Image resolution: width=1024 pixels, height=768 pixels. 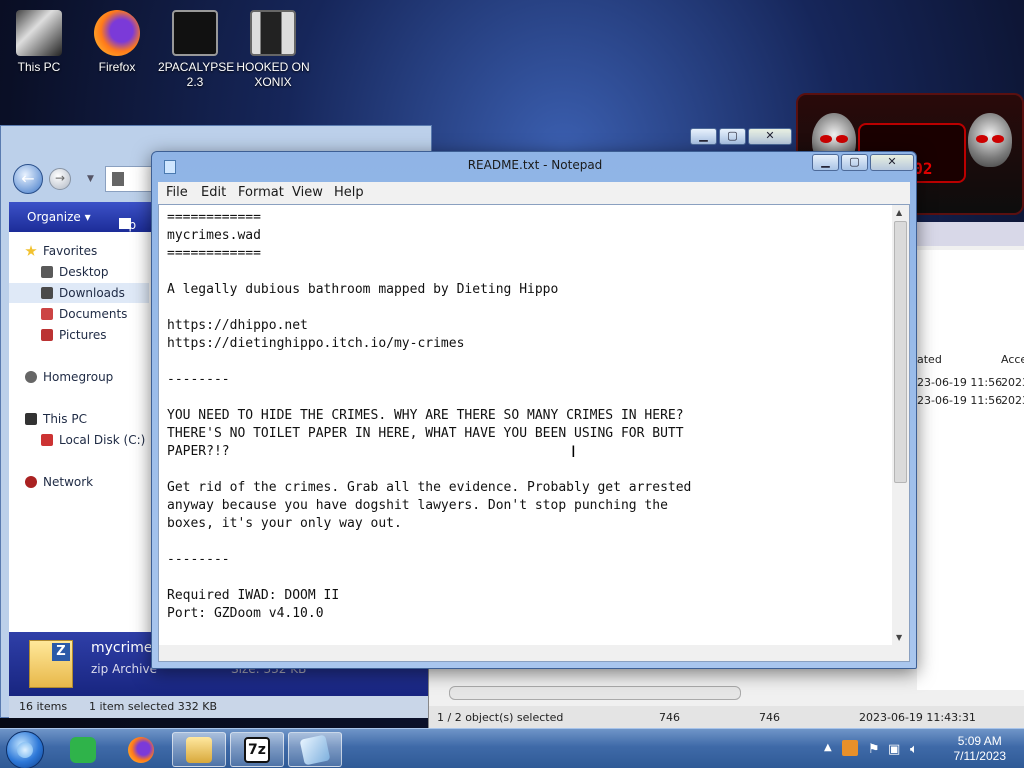 What do you see at coordinates (899, 637) in the screenshot?
I see `scroll-down-icon: ▼` at bounding box center [899, 637].